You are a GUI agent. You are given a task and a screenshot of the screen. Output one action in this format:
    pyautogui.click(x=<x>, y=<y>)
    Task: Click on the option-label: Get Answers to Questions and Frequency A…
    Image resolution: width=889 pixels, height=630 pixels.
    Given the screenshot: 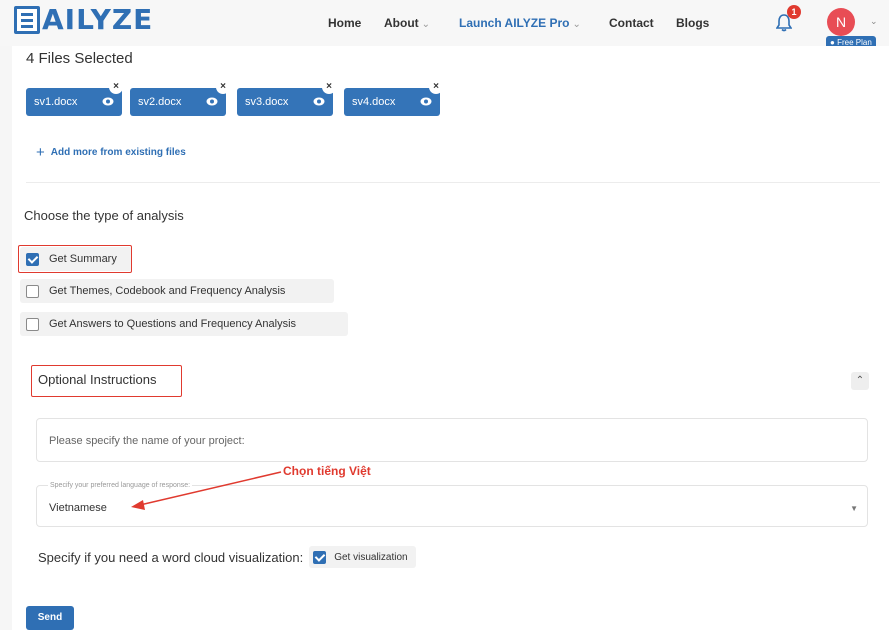 What is the action you would take?
    pyautogui.click(x=173, y=324)
    